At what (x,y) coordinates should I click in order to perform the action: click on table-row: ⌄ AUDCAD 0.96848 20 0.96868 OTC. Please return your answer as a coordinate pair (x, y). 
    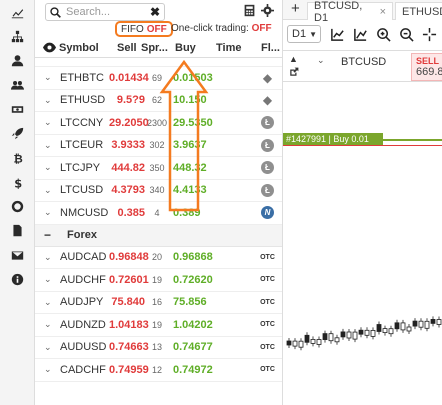
    Looking at the image, I should click on (158, 258).